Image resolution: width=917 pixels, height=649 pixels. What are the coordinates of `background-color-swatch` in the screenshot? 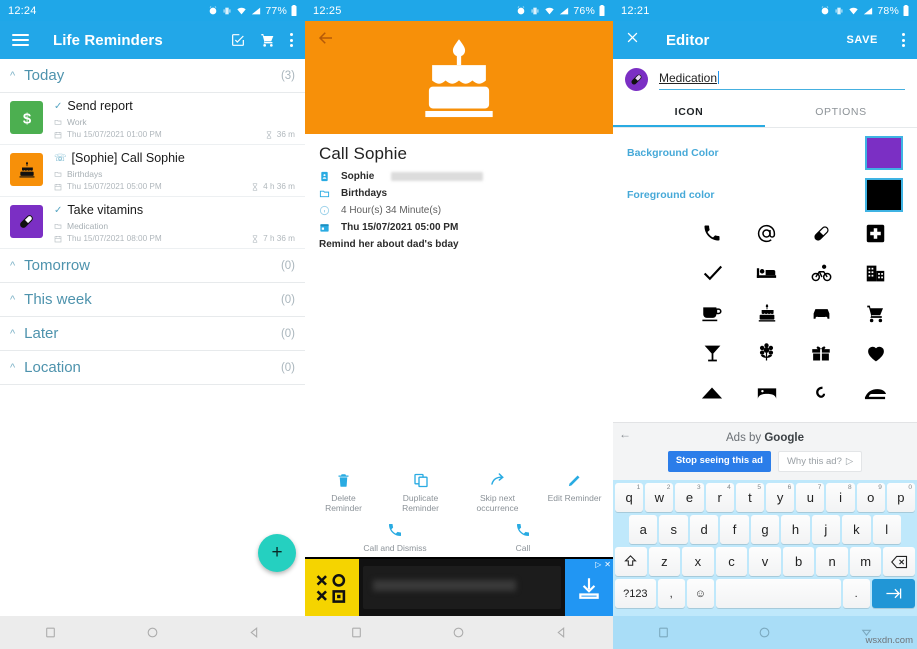 It's located at (884, 153).